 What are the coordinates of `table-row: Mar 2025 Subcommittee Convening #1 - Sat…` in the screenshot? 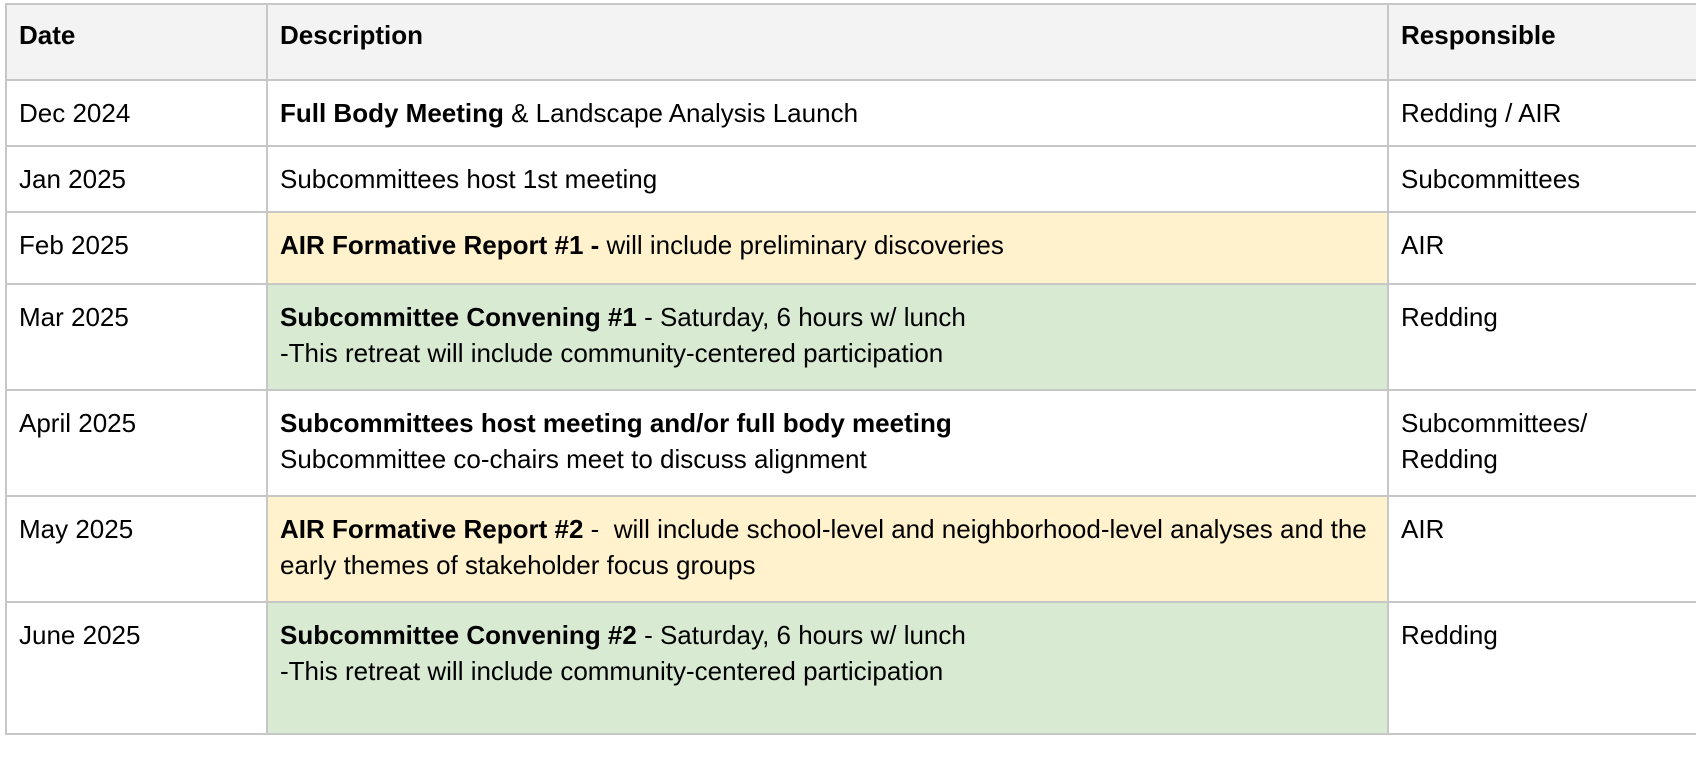 It's located at (850, 337).